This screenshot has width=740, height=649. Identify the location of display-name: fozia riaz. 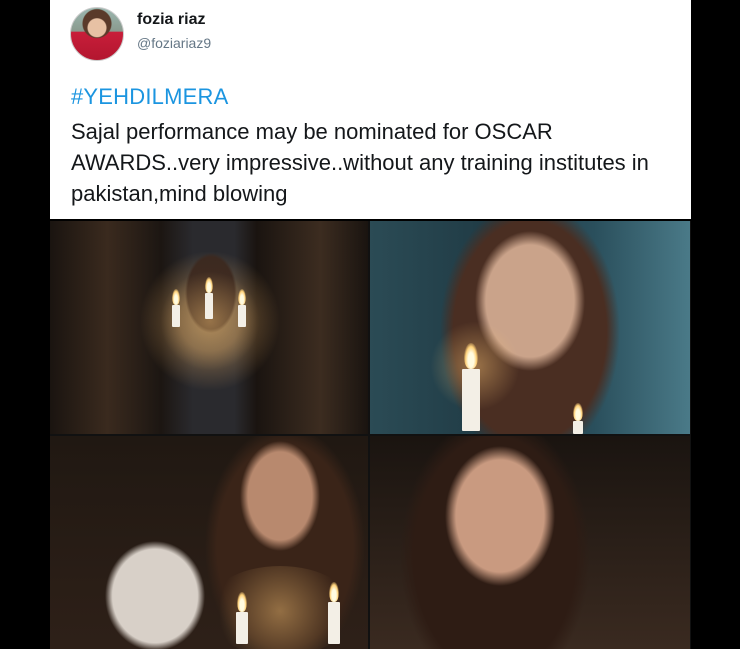
(171, 20).